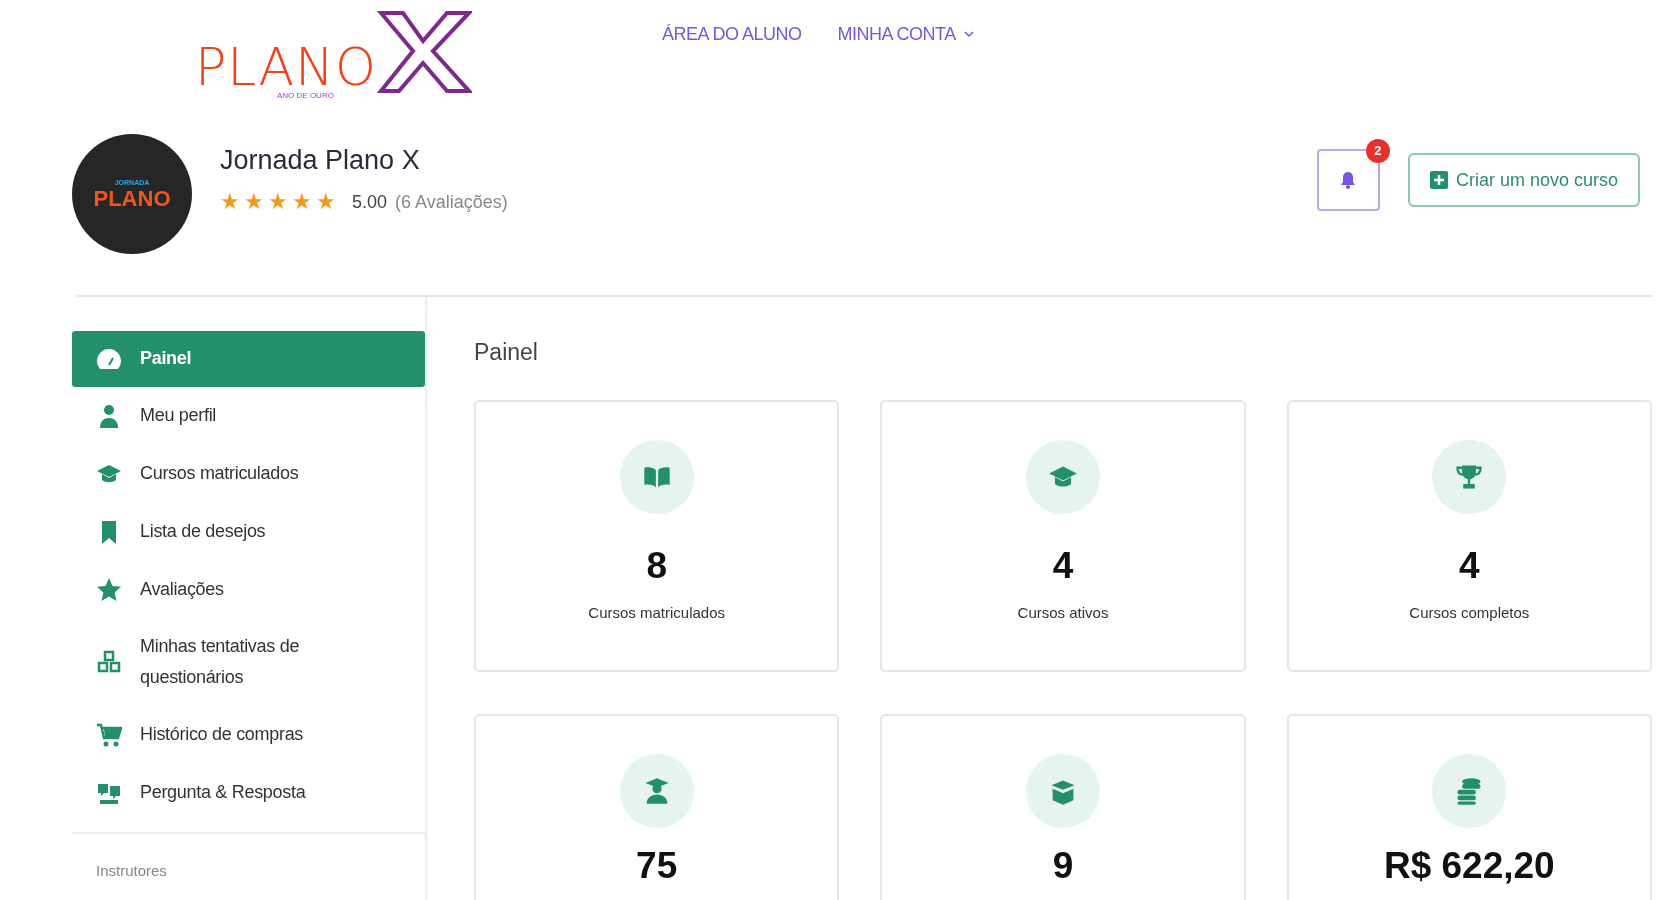 The width and height of the screenshot is (1664, 900). What do you see at coordinates (656, 612) in the screenshot?
I see `stat-label: Cursos matriculados` at bounding box center [656, 612].